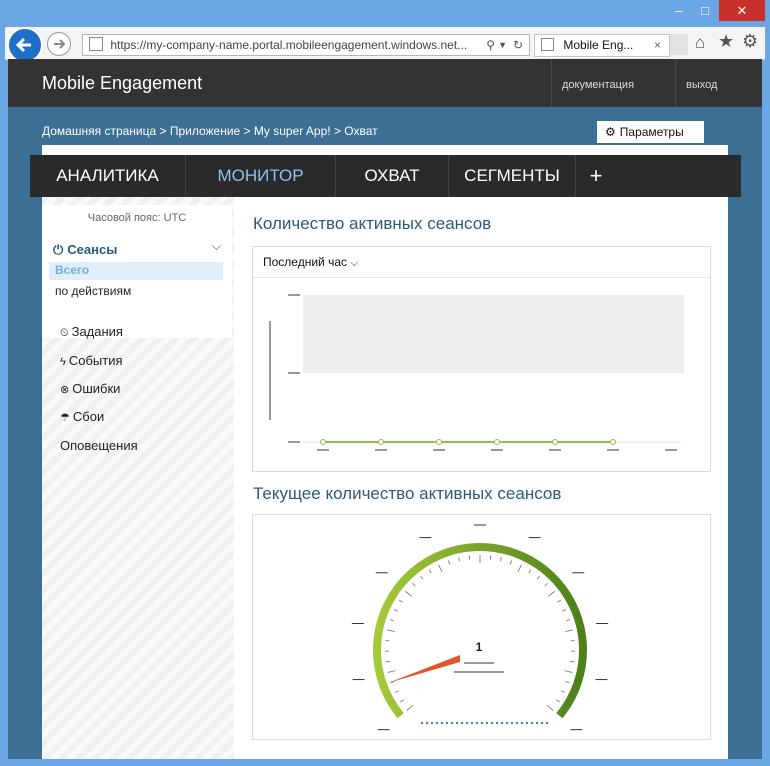 This screenshot has height=766, width=770. I want to click on current-sessions-gauge, so click(480, 627).